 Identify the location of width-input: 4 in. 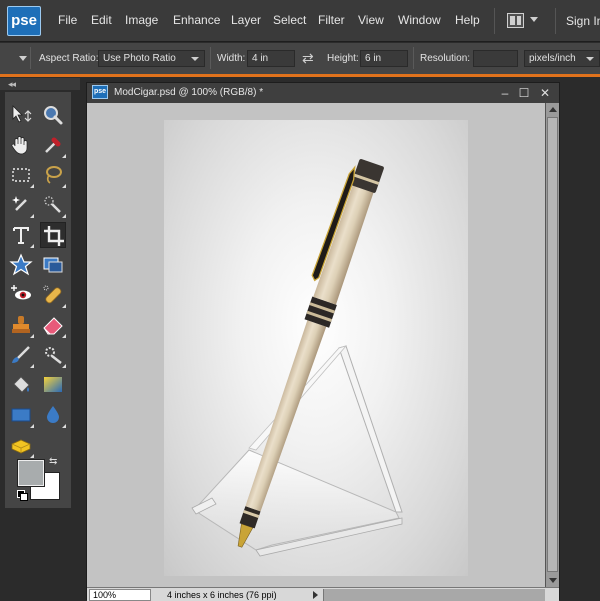
(271, 58).